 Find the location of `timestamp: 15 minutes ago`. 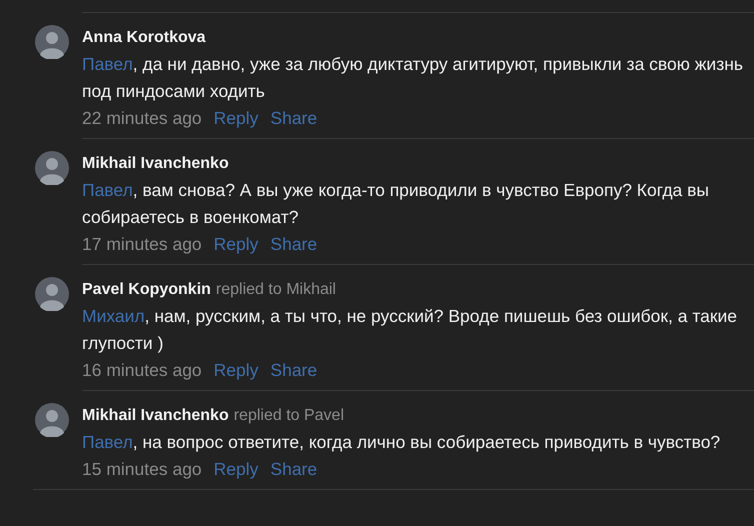

timestamp: 15 minutes ago is located at coordinates (142, 469).